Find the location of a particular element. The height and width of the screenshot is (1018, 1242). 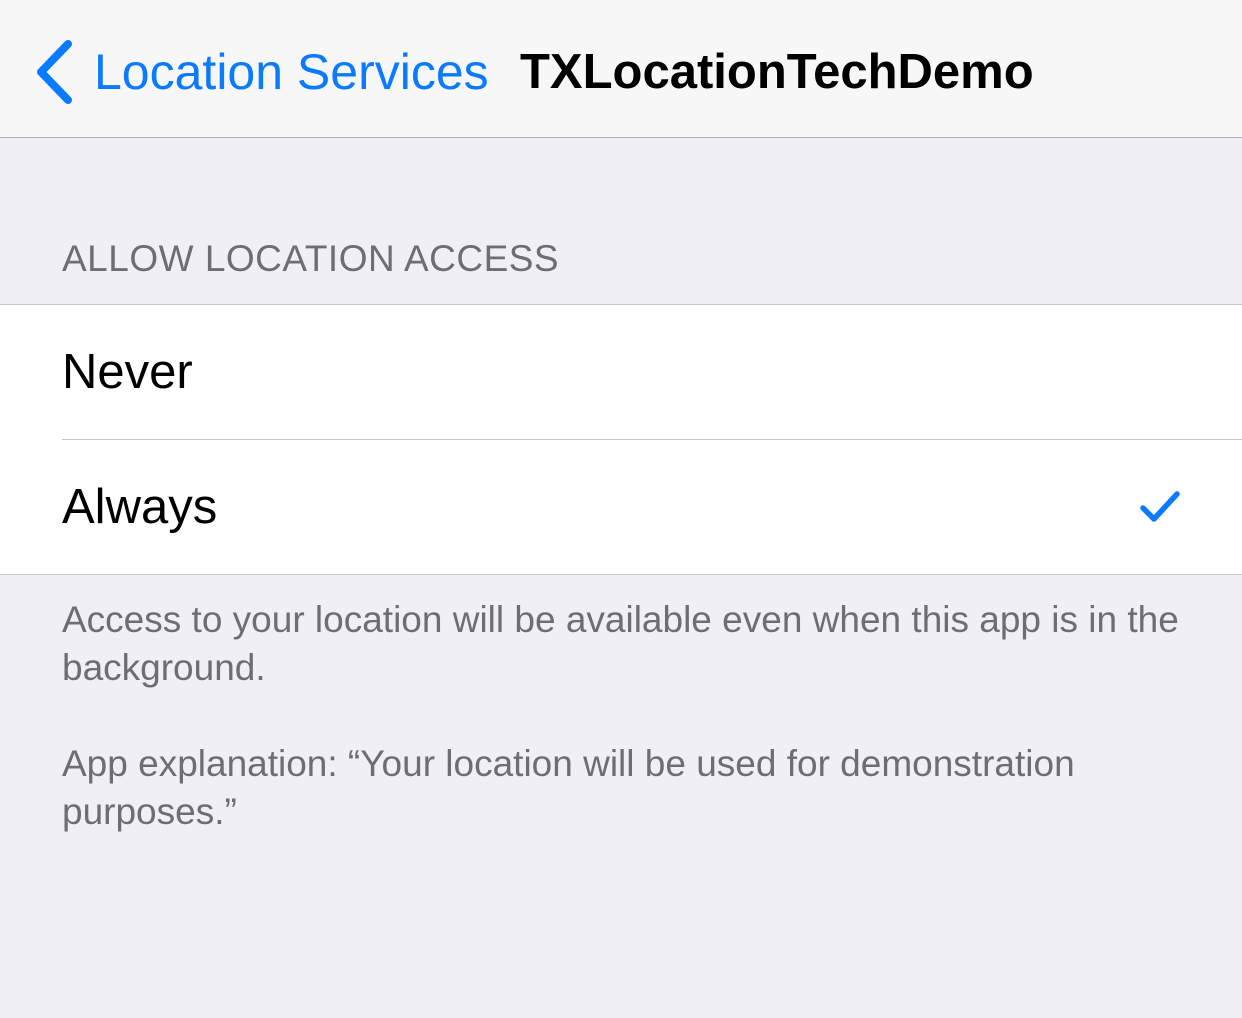

back-button: Location Services is located at coordinates (261, 72).